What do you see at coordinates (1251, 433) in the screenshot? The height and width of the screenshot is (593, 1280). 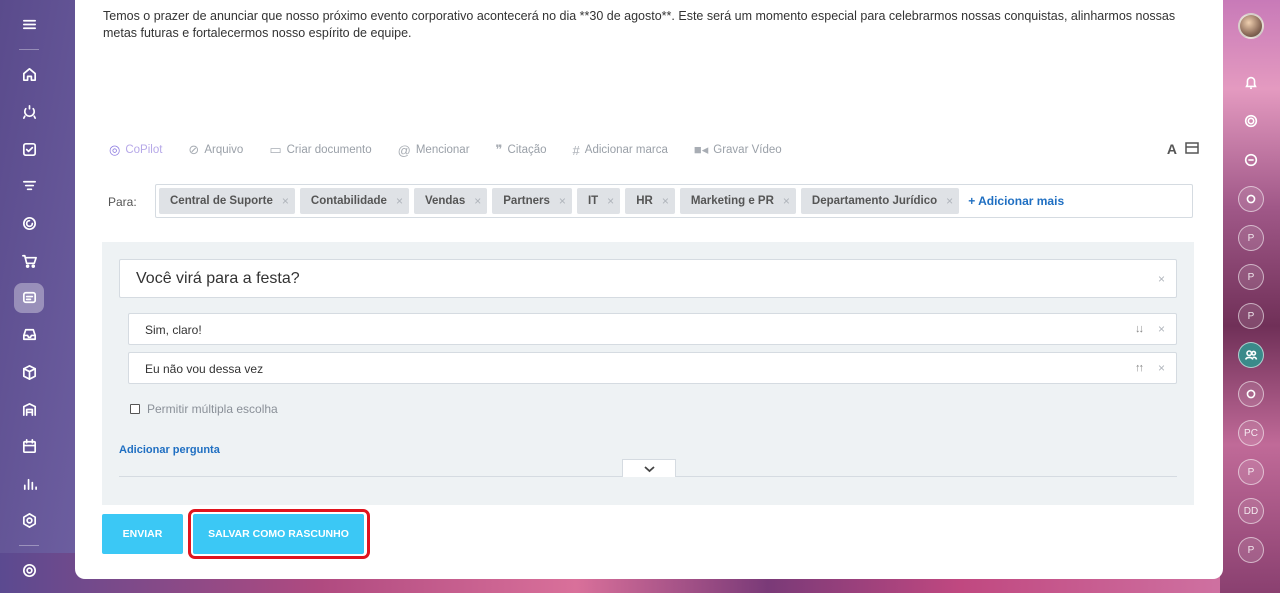 I see `contact-avatar-icon: PC` at bounding box center [1251, 433].